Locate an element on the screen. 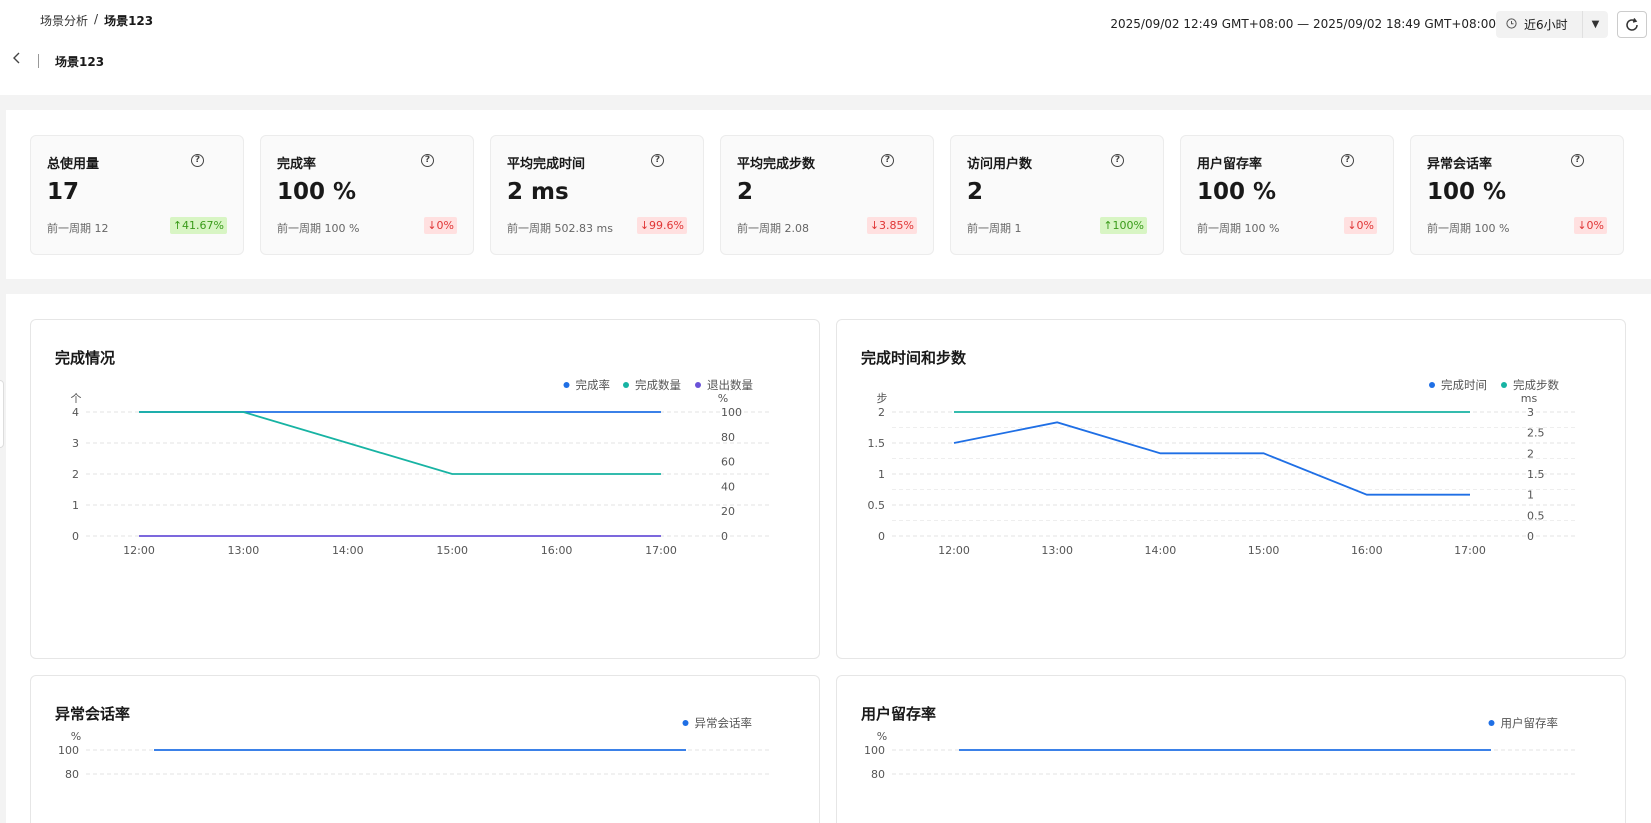  time-range-select: 近6小时 ▼ is located at coordinates (1552, 24).